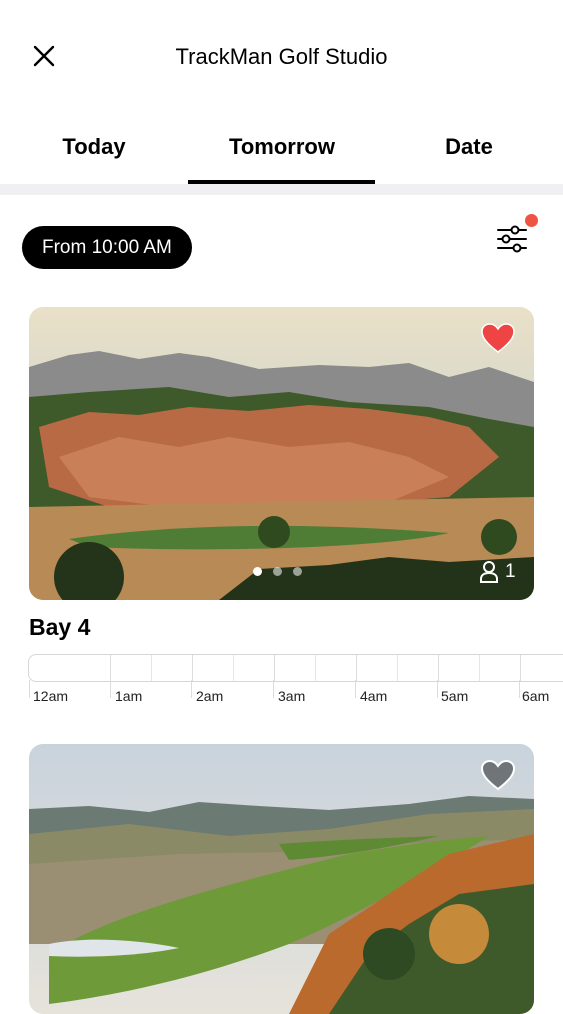 The width and height of the screenshot is (563, 1014). I want to click on bay-name: Bay 4, so click(60, 627).